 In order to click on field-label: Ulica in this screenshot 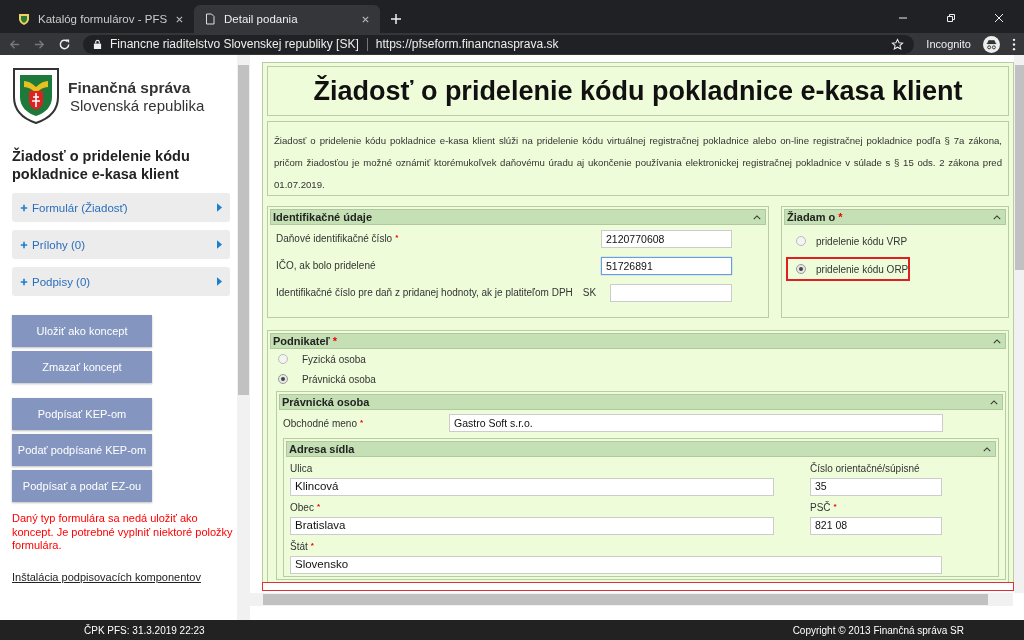, I will do `click(302, 468)`.